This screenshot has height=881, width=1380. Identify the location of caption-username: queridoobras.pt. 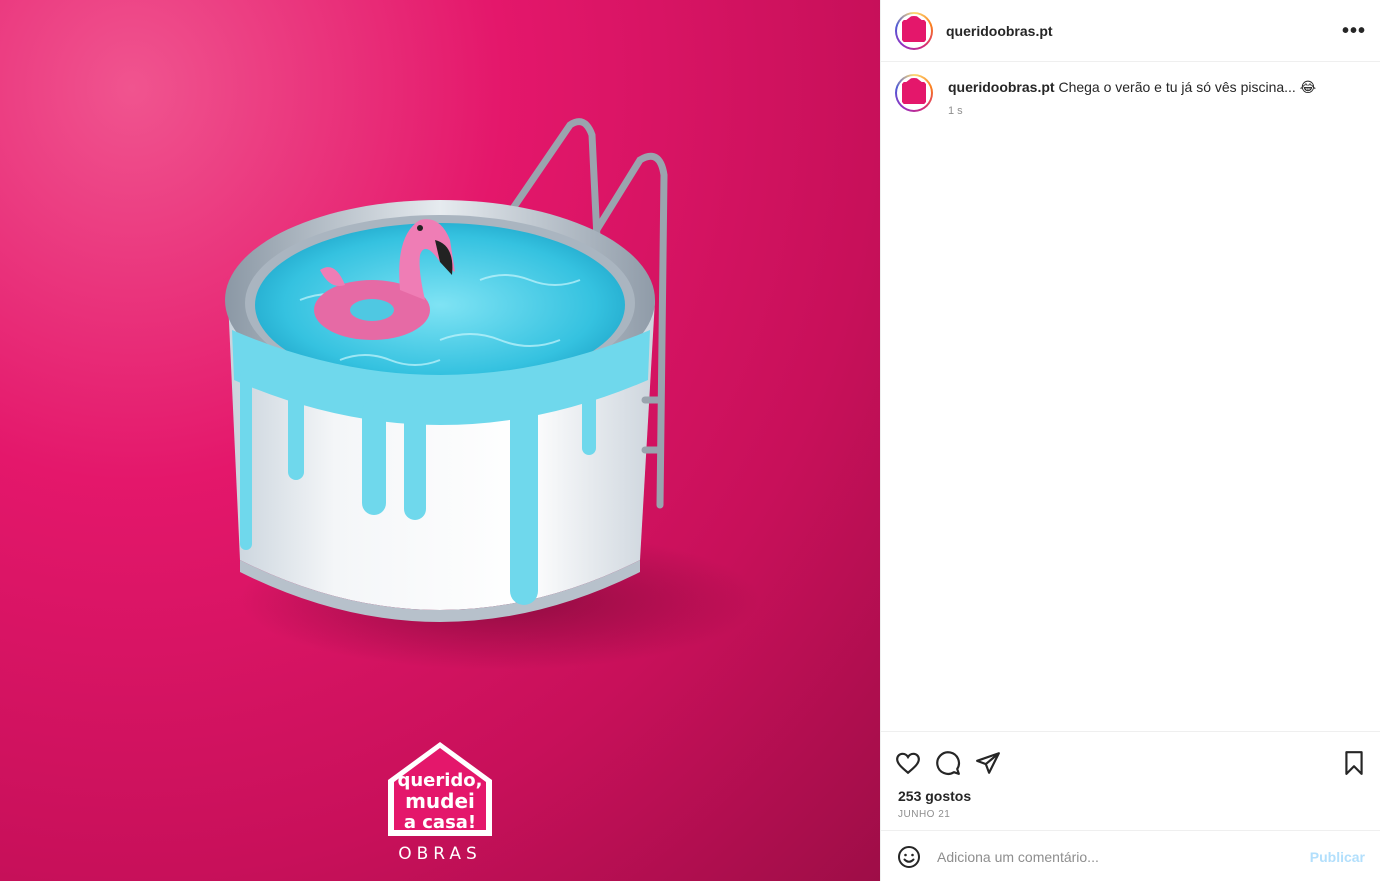
(1001, 87).